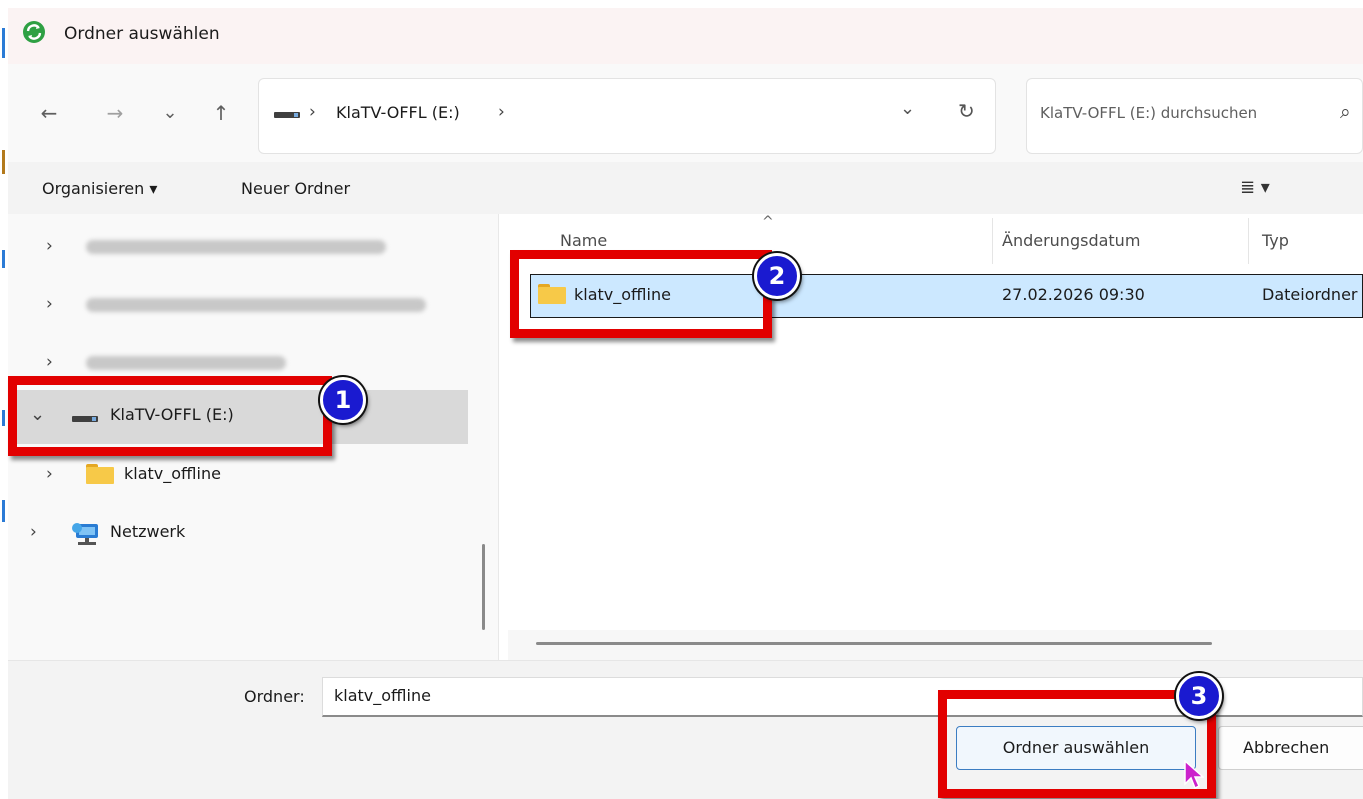 This screenshot has width=1363, height=799. Describe the element at coordinates (1310, 294) in the screenshot. I see `file-row-type: Dateiordner` at that location.